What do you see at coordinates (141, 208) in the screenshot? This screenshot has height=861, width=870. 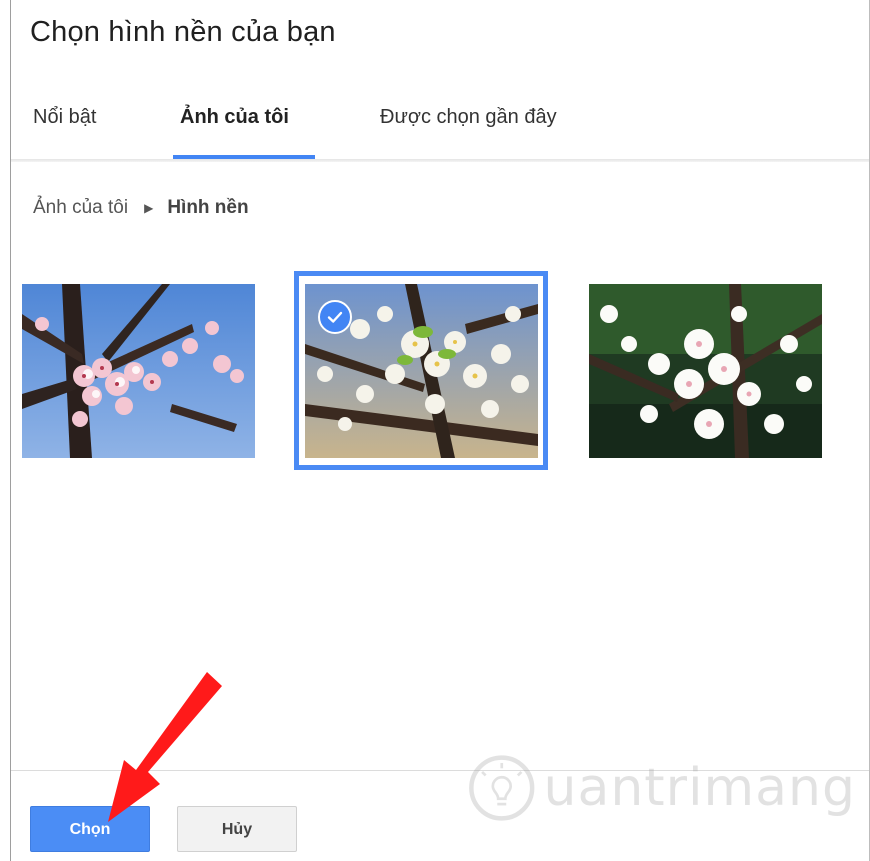 I see `breadcrumb: Ảnh của tôi ▶ Hình nền` at bounding box center [141, 208].